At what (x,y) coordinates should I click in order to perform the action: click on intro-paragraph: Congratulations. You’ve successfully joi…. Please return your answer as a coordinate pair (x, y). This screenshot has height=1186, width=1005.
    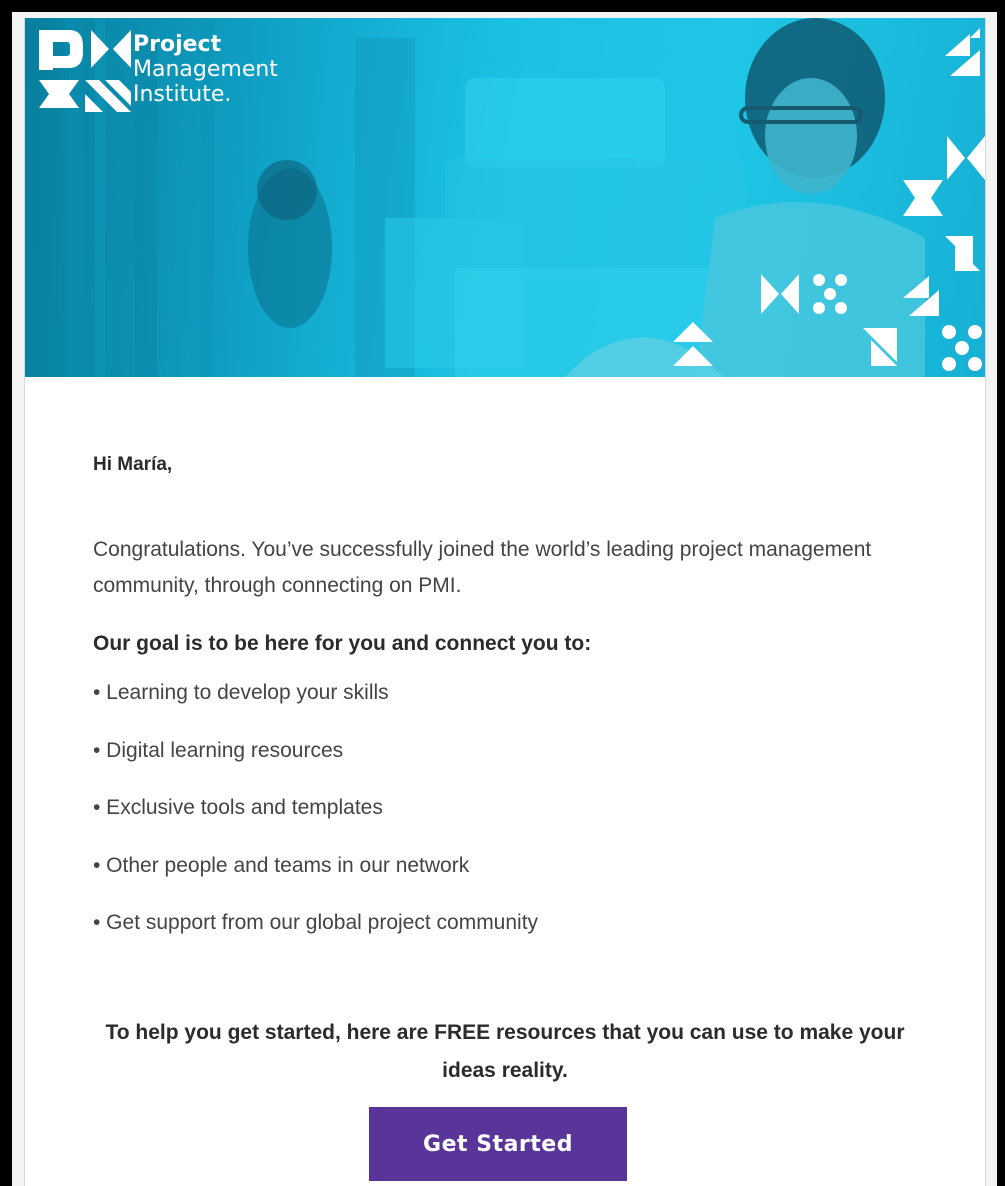
    Looking at the image, I should click on (482, 567).